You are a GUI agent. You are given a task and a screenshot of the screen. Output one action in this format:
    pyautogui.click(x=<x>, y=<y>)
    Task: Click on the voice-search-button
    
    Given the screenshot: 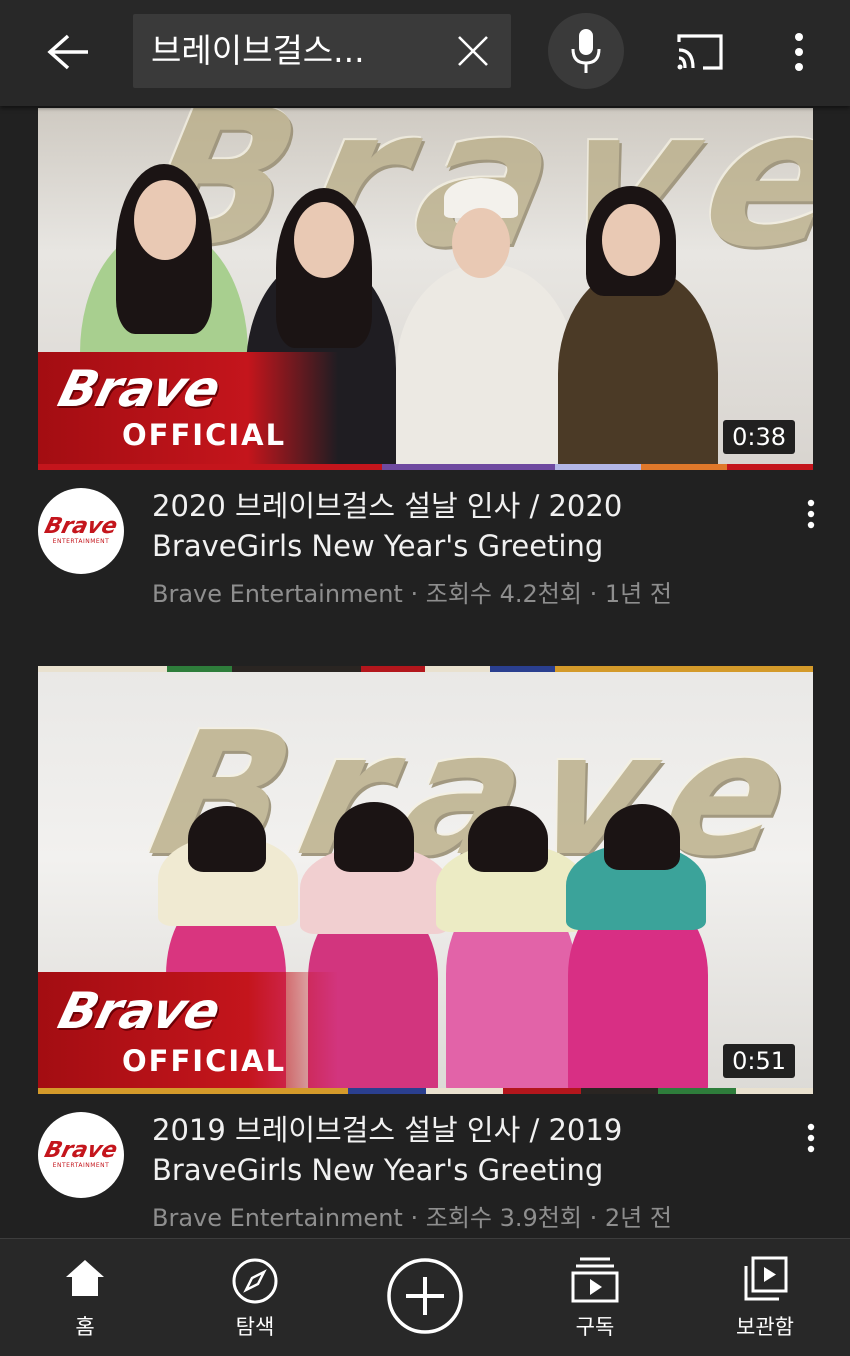 What is the action you would take?
    pyautogui.click(x=586, y=51)
    